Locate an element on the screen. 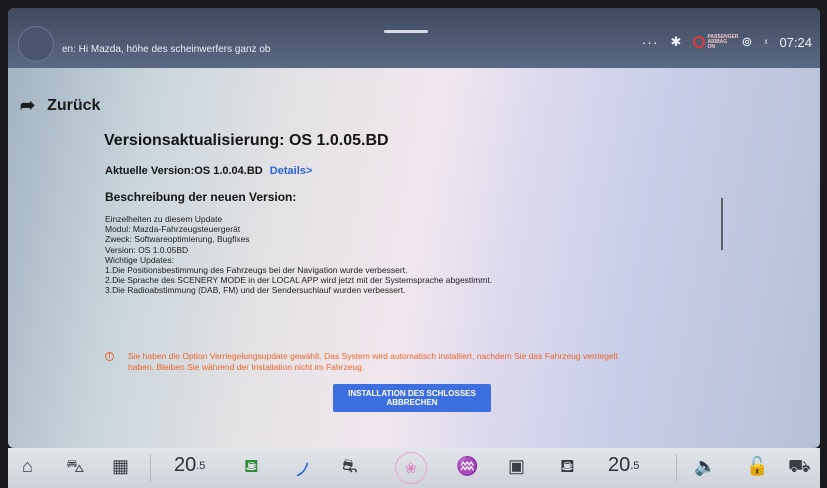 Image resolution: width=827 pixels, height=488 pixels. pull-down-handle is located at coordinates (406, 31).